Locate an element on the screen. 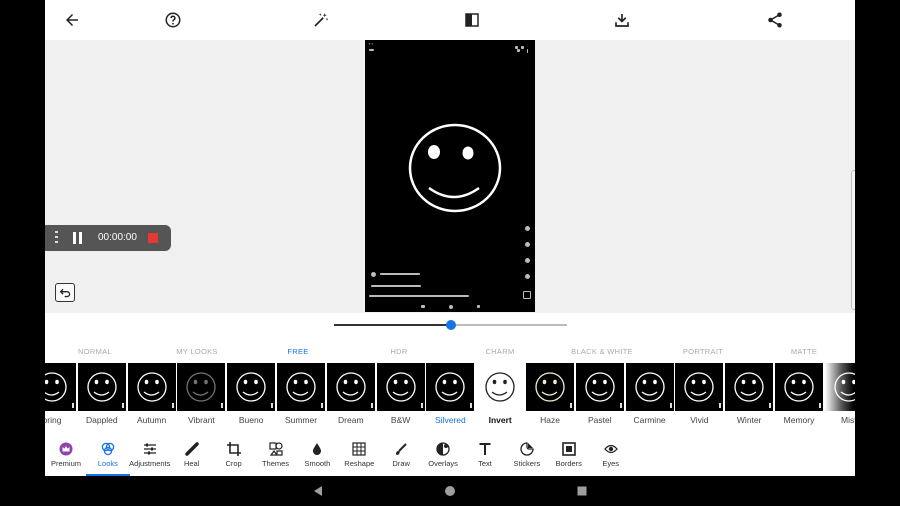 This screenshot has height=506, width=900. look-preset: pring is located at coordinates (60, 394).